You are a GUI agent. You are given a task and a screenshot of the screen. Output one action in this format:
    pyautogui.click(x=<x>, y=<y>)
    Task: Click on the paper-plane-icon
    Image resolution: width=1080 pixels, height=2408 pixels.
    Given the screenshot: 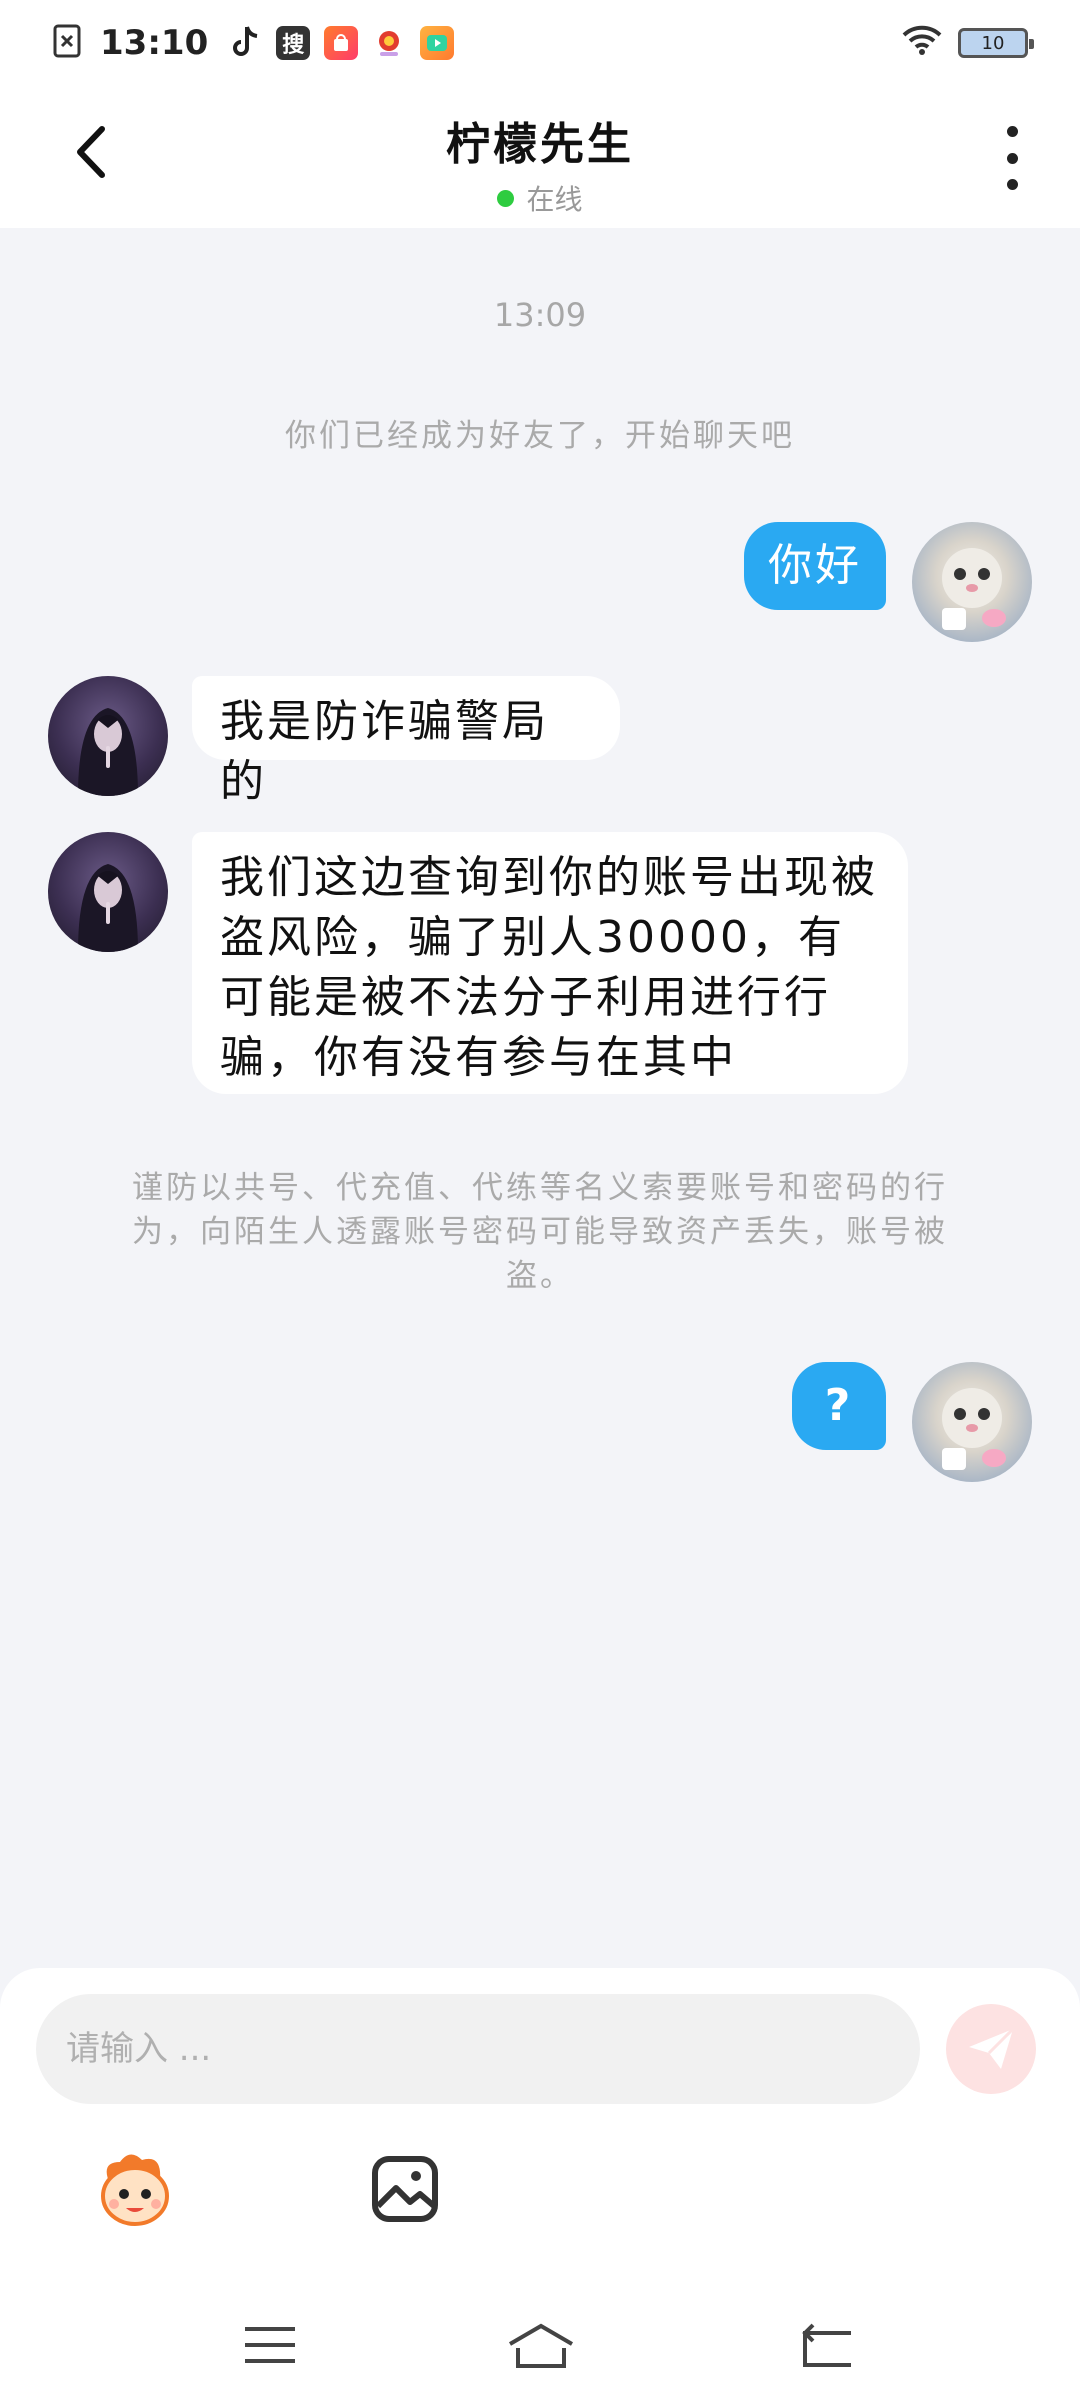 What is the action you would take?
    pyautogui.click(x=992, y=2048)
    